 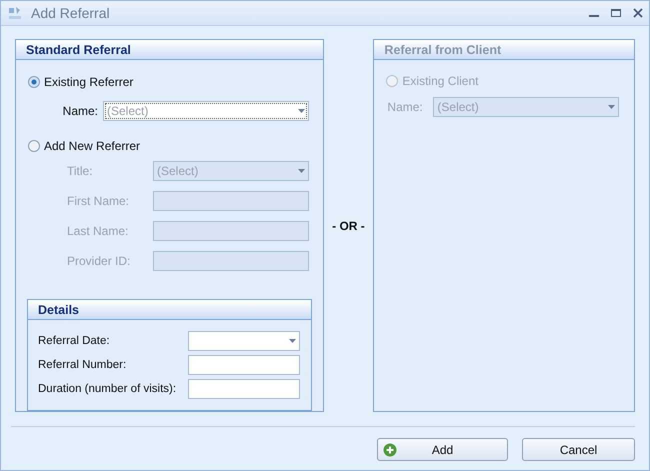 What do you see at coordinates (244, 341) in the screenshot?
I see `dropdown-field` at bounding box center [244, 341].